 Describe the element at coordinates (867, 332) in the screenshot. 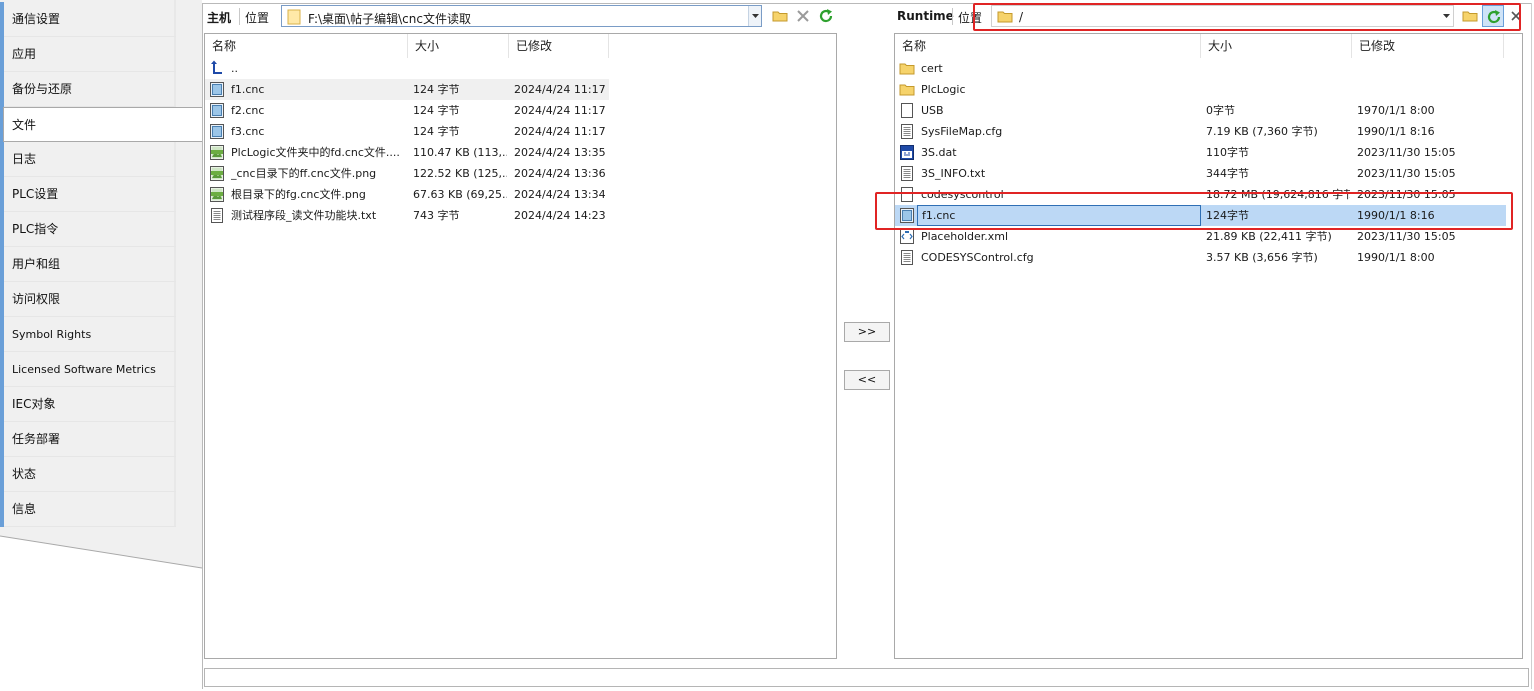

I see `copy-to-runtime-button: >>` at that location.